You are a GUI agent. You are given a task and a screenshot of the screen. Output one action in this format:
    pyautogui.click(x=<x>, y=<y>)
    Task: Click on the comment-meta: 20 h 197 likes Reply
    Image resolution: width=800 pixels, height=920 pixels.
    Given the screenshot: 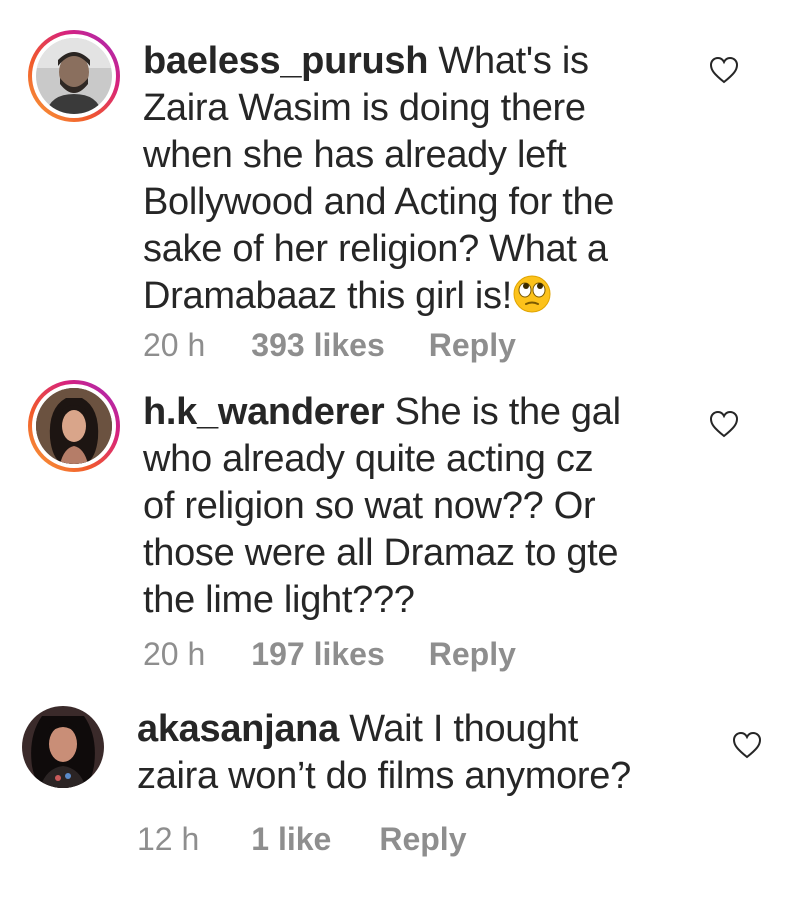 What is the action you would take?
    pyautogui.click(x=329, y=654)
    